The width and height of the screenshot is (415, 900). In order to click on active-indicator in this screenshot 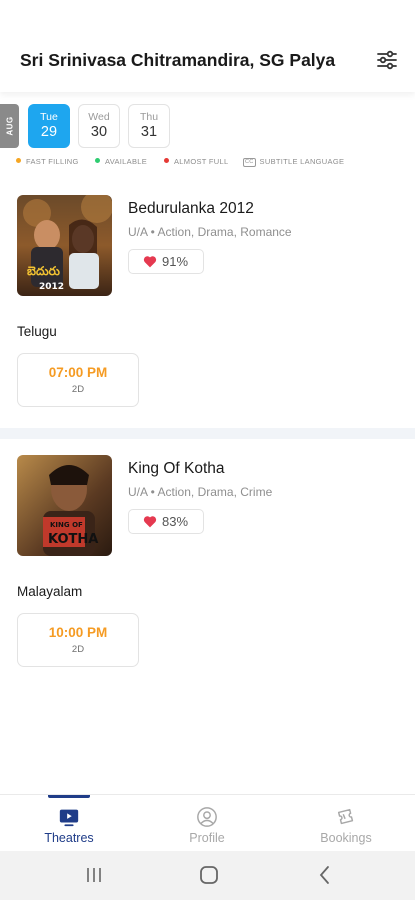, I will do `click(69, 796)`.